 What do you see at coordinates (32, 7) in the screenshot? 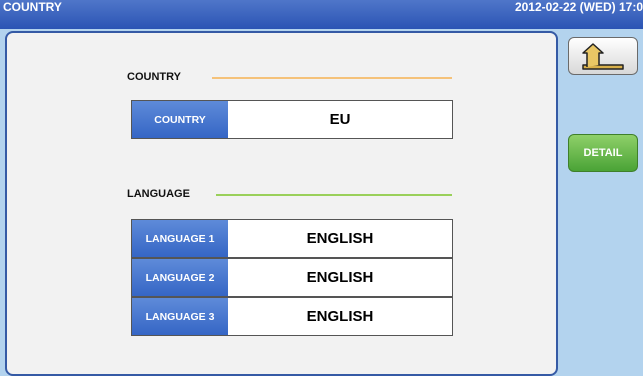
I see `screen-title: COUNTRY` at bounding box center [32, 7].